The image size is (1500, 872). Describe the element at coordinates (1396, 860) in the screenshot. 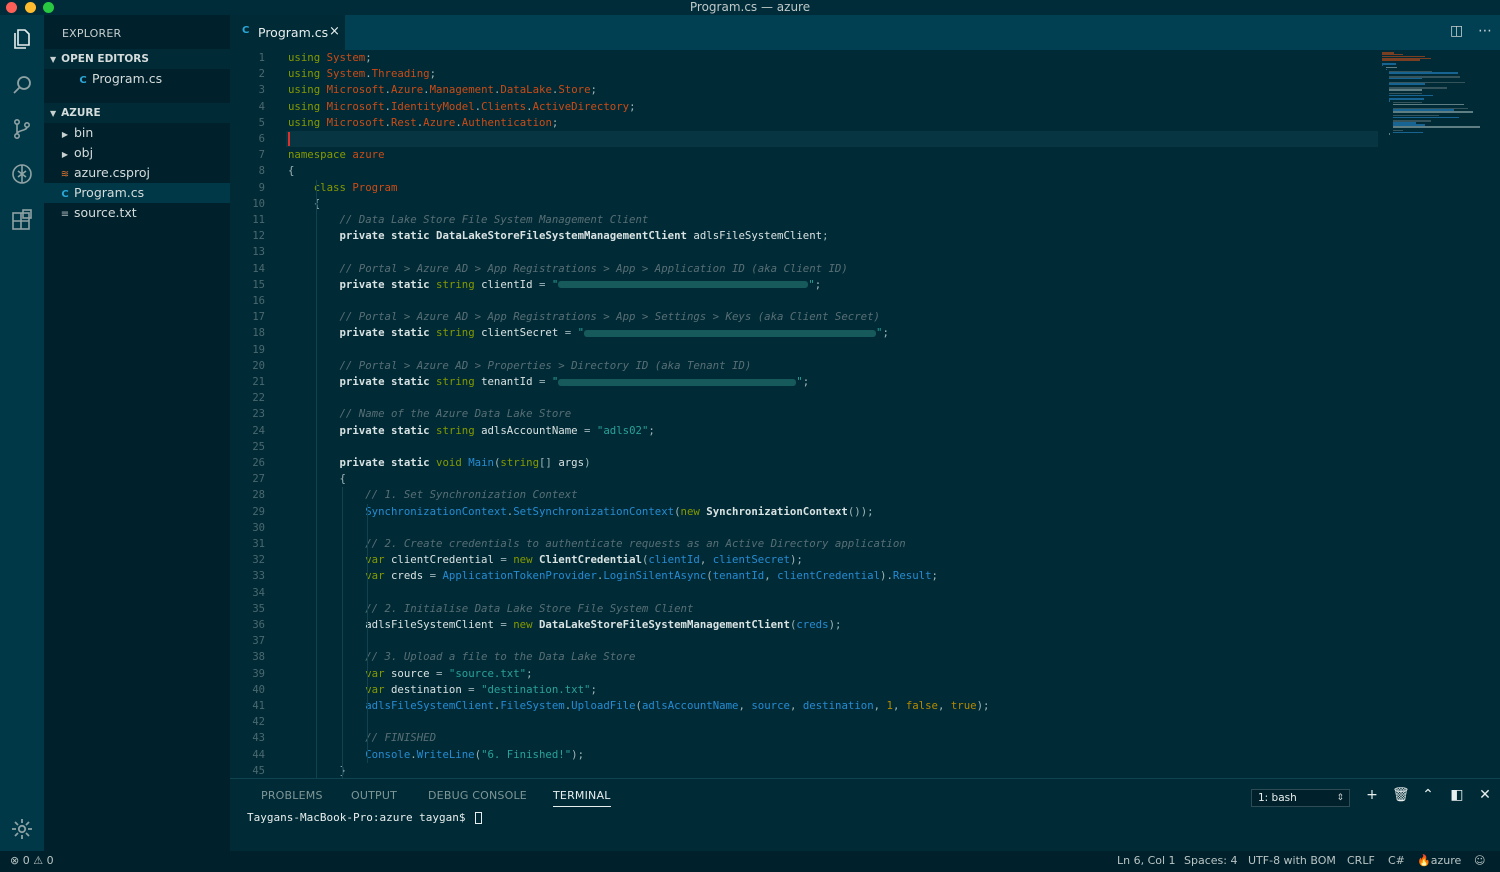

I see `language-mode: C#` at that location.